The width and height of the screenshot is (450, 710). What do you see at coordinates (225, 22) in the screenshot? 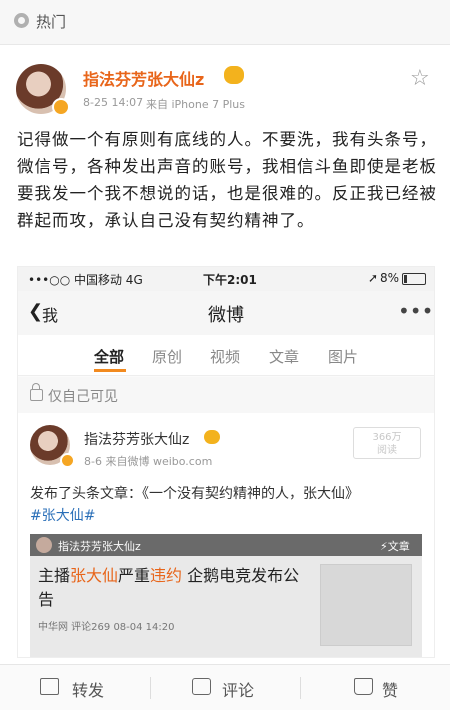
I see `hot-header: 热门` at bounding box center [225, 22].